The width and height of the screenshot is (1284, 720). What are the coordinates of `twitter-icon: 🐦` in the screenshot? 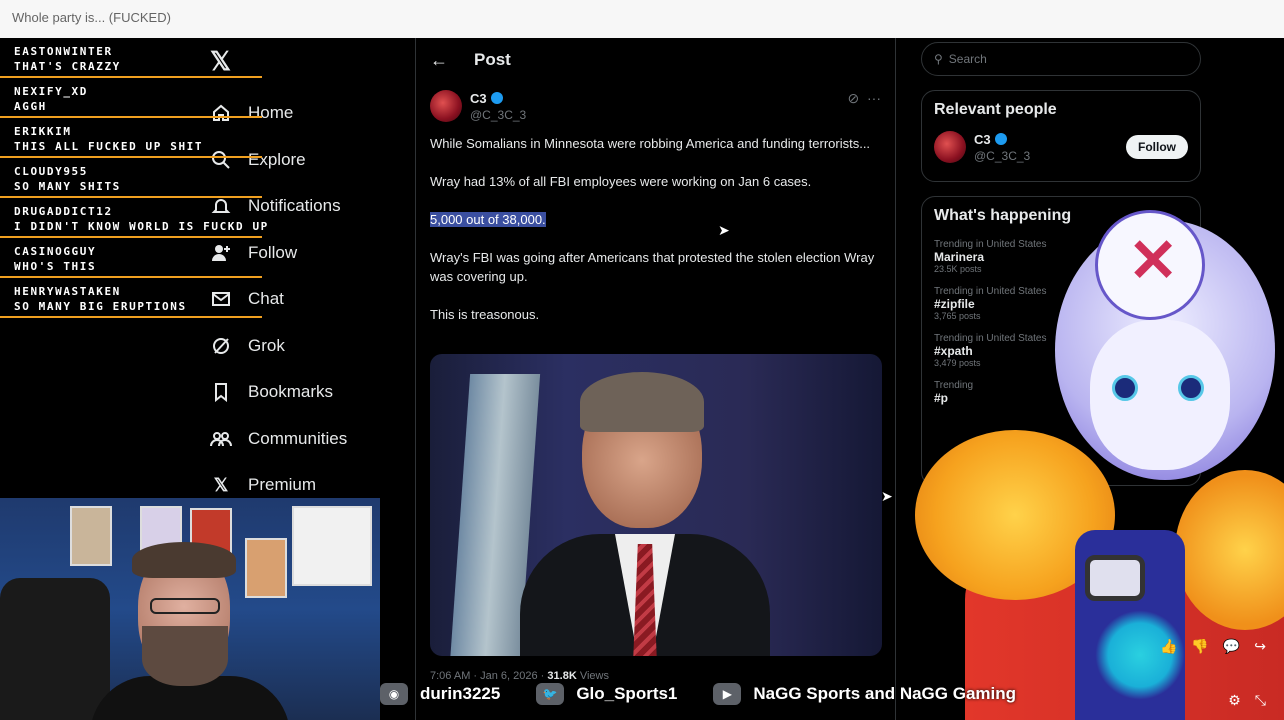 It's located at (550, 694).